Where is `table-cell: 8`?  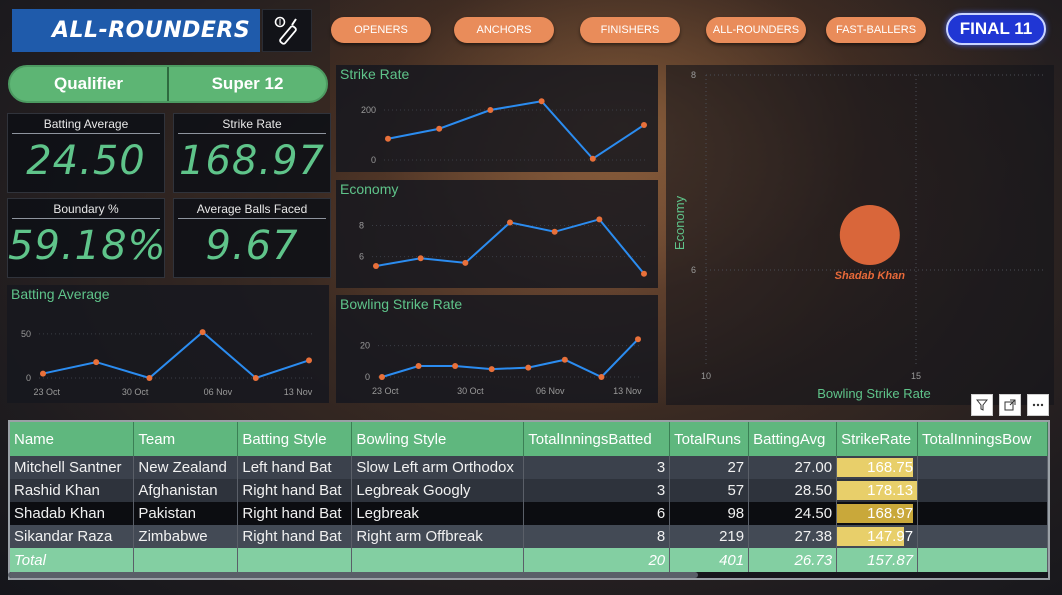
table-cell: 8 is located at coordinates (597, 536).